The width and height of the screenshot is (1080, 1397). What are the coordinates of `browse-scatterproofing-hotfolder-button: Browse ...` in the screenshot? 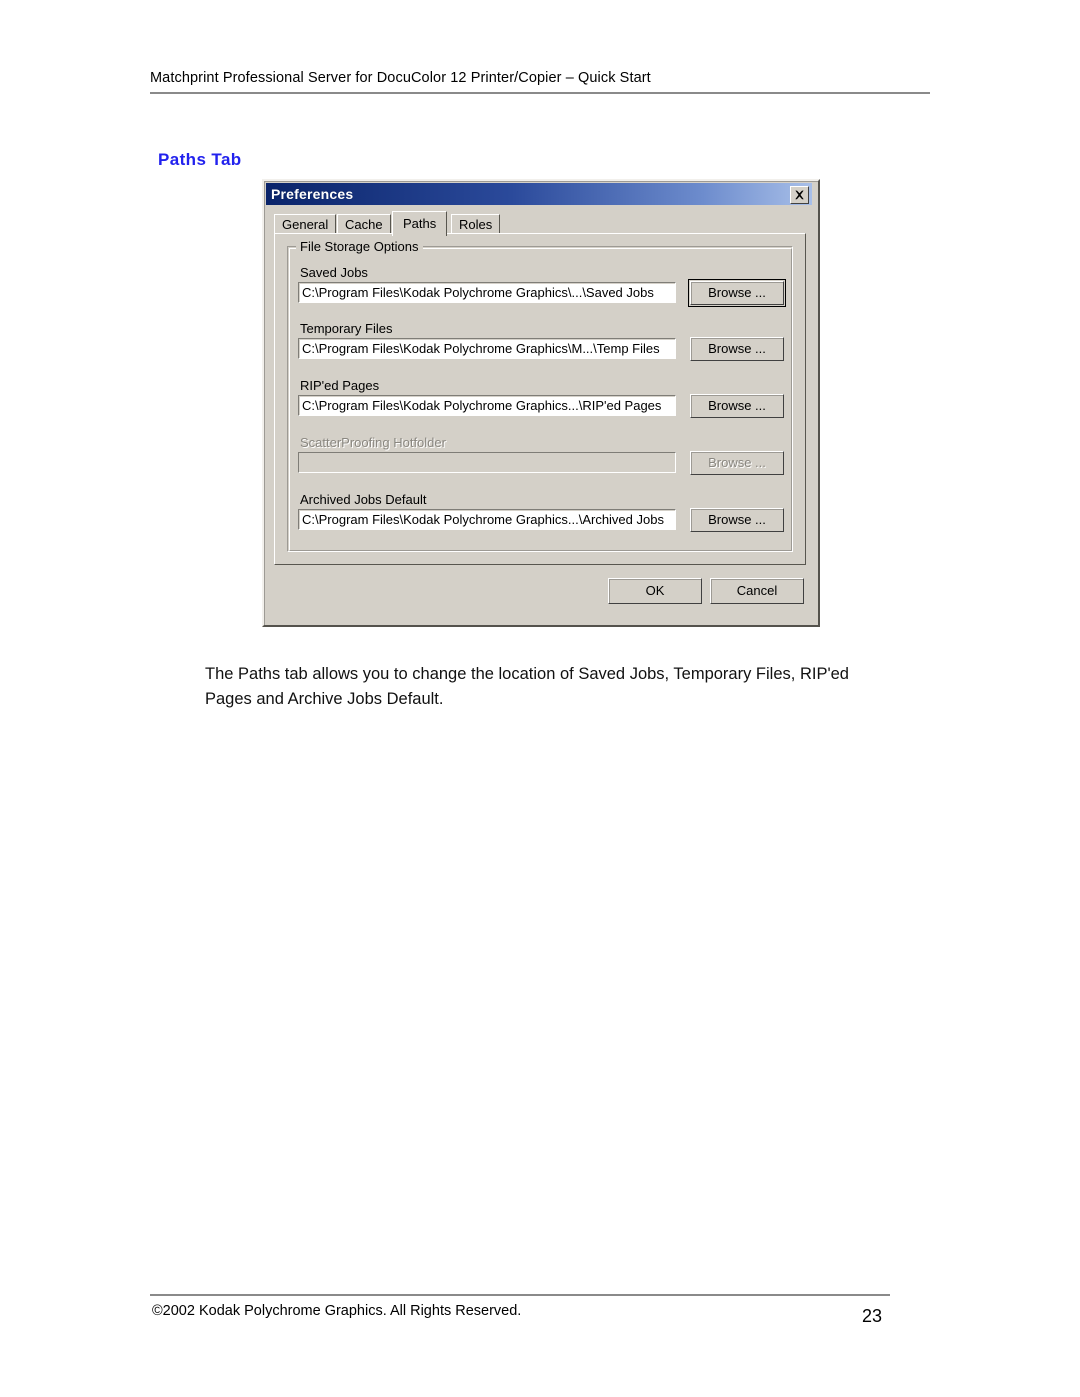 It's located at (737, 463).